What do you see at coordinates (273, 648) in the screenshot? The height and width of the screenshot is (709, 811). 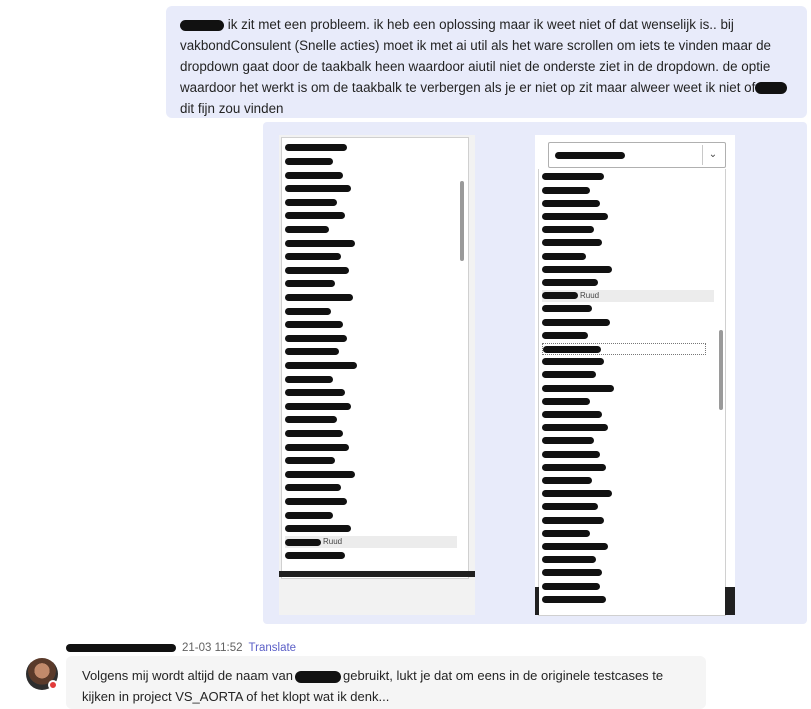 I see `translate-link: Translate` at bounding box center [273, 648].